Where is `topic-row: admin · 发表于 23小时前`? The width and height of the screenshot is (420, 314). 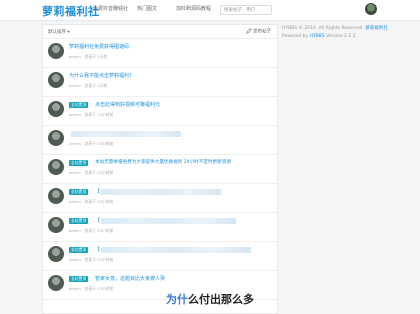 topic-row: admin · 发表于 23小时前 is located at coordinates (160, 140).